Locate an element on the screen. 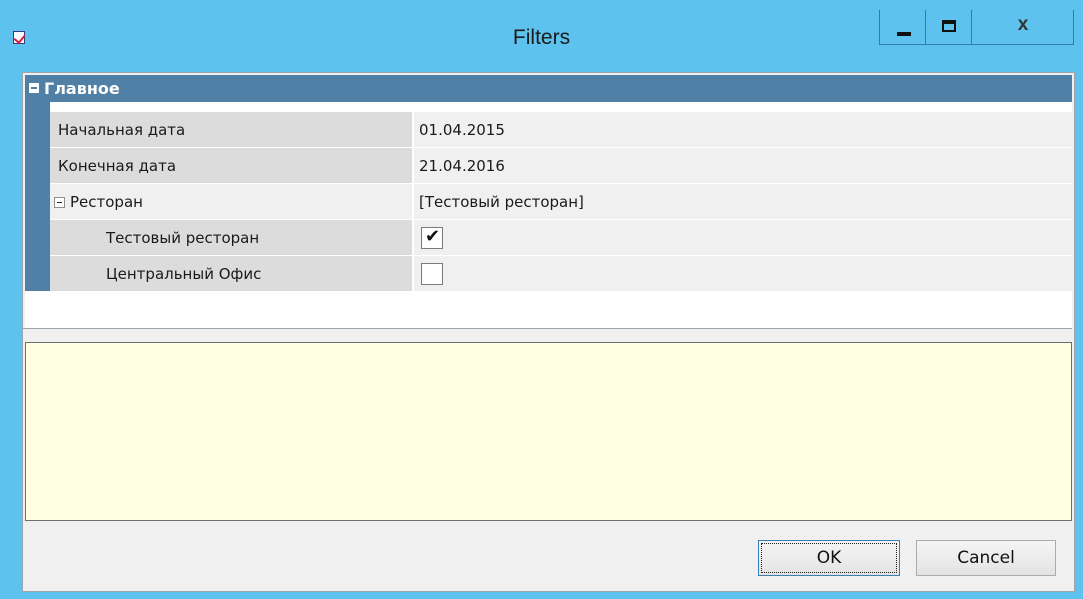  window-controls: x is located at coordinates (976, 27).